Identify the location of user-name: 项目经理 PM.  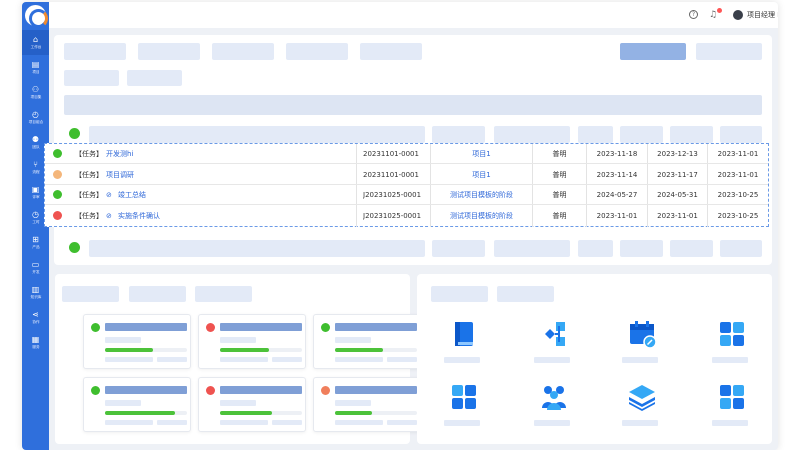
(762, 15).